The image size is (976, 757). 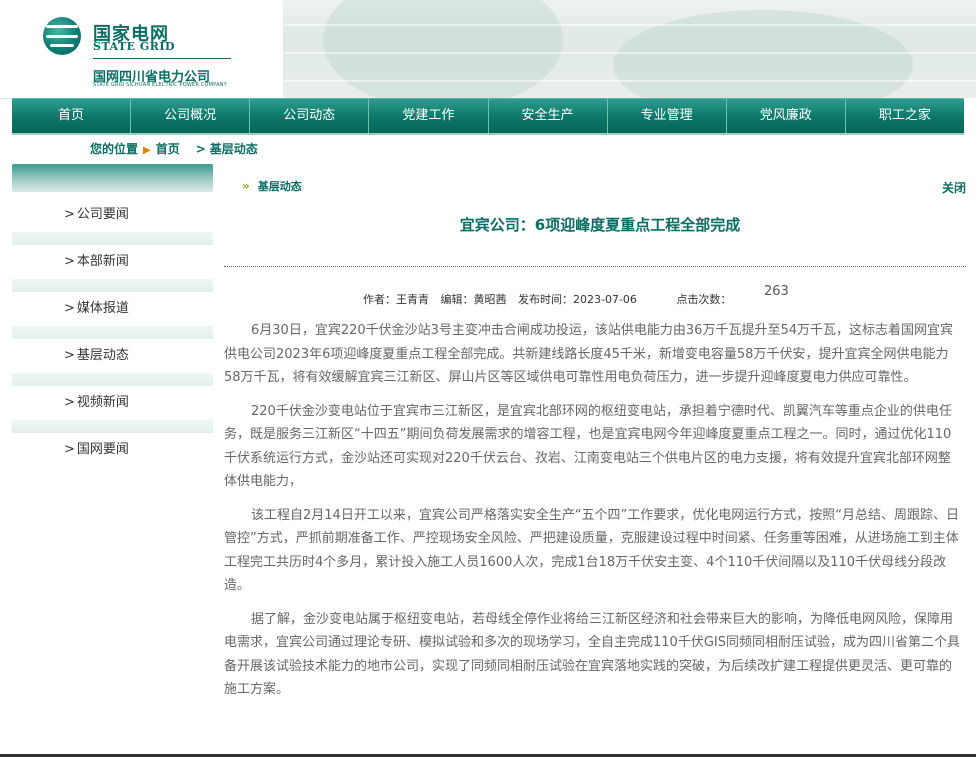 I want to click on article-meta: 作者：王青青 编辑：黄昭茜 发布时间：2023-07-06 点击次数： 263, so click(x=576, y=295).